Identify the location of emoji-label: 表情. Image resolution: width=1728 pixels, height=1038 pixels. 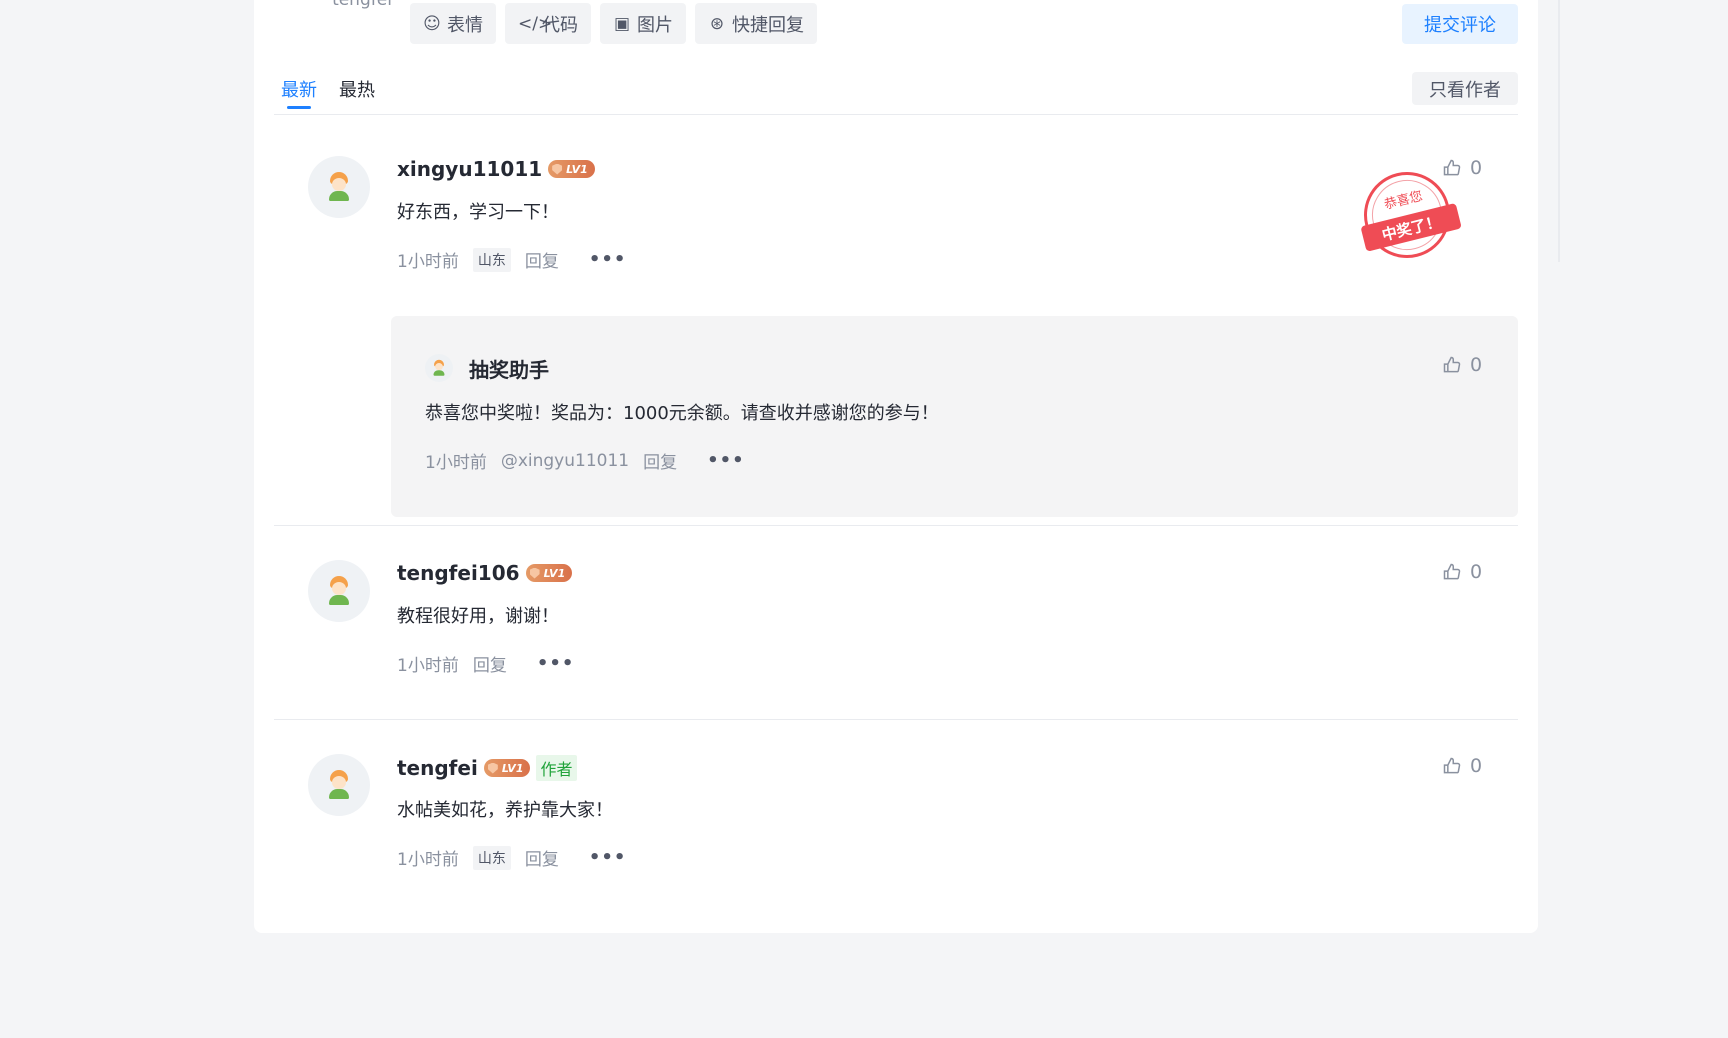
(465, 25).